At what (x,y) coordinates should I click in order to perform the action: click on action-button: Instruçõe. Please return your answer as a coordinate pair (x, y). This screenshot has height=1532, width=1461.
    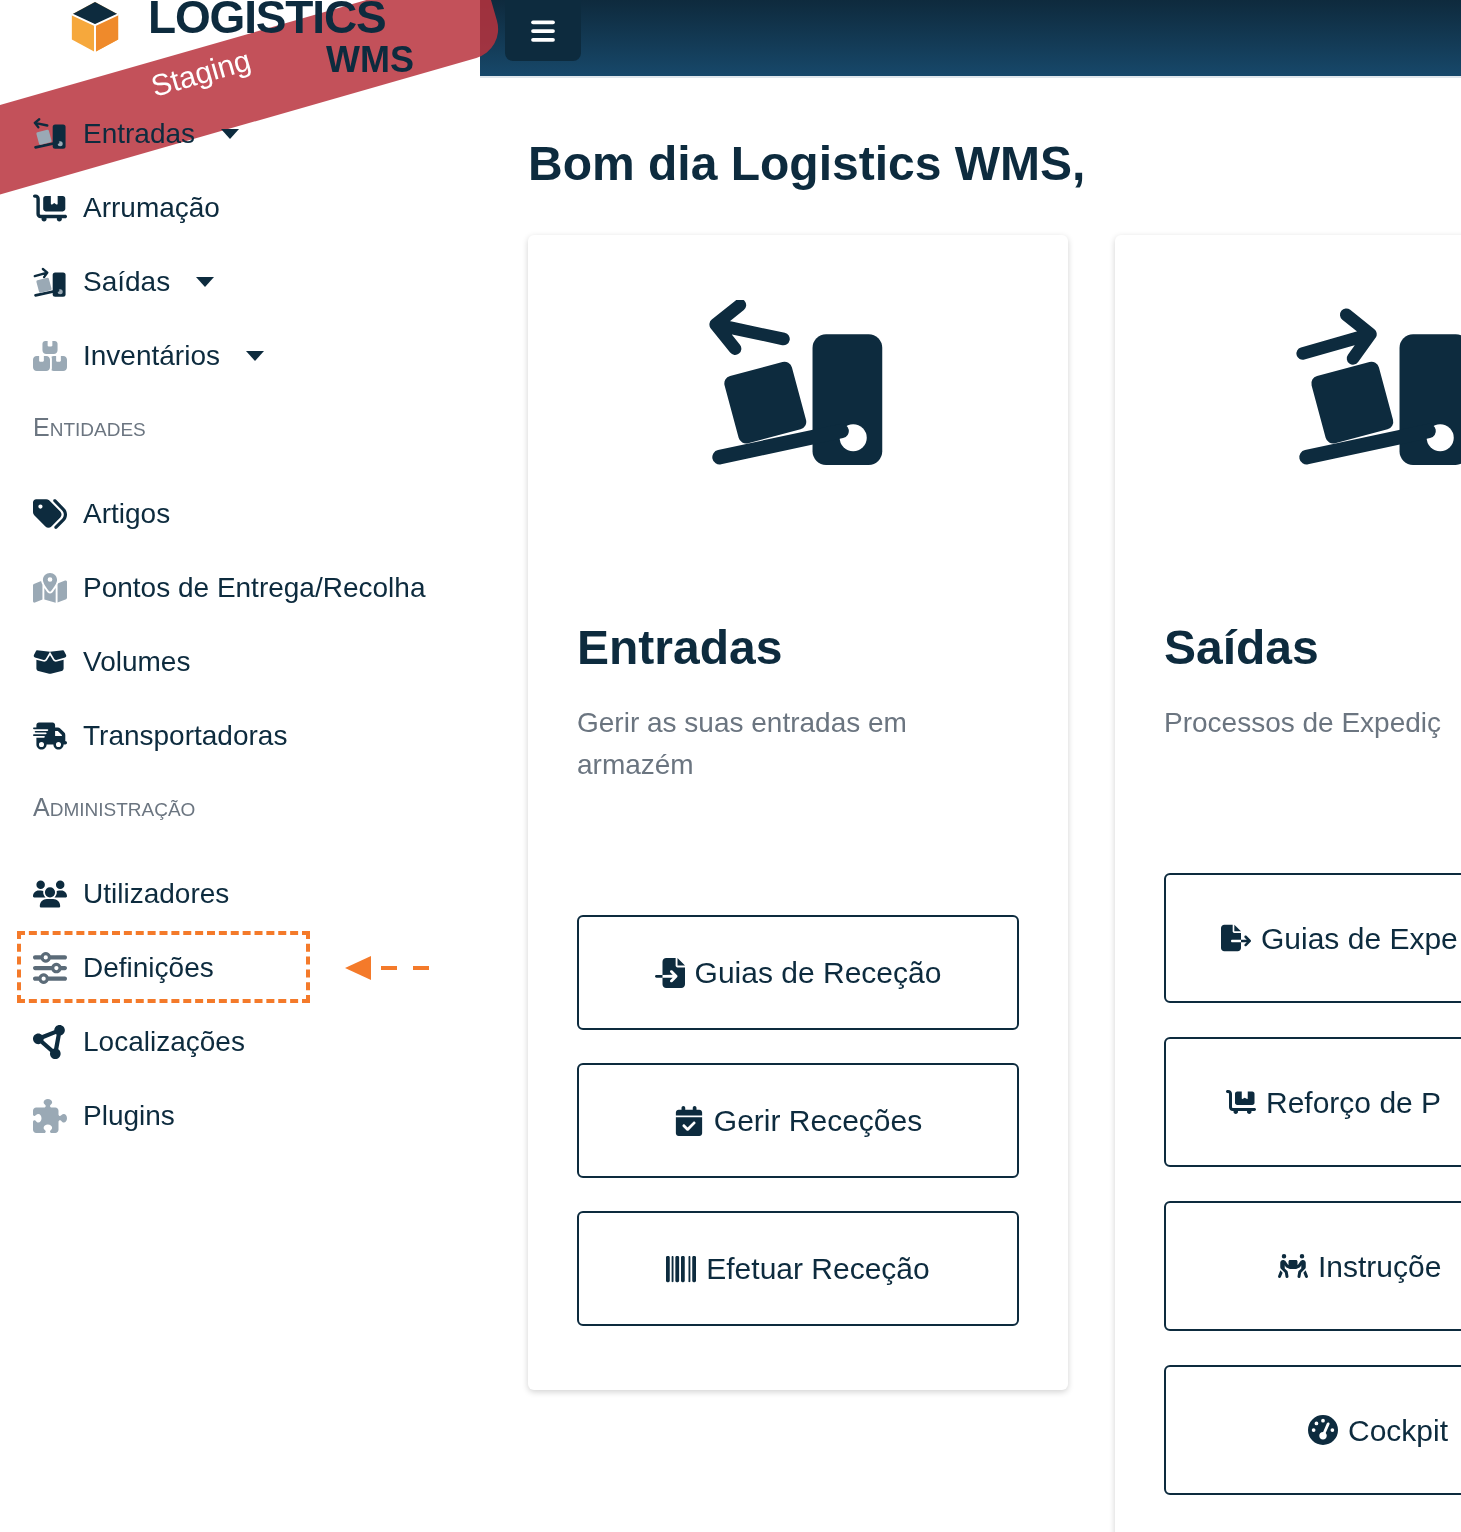
    Looking at the image, I should click on (1312, 1266).